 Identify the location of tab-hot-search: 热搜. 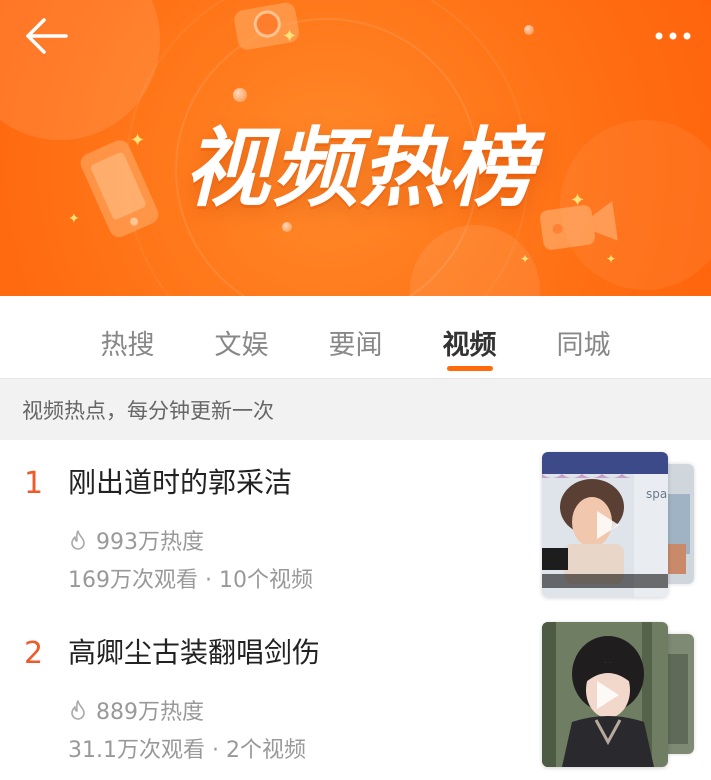
(128, 337).